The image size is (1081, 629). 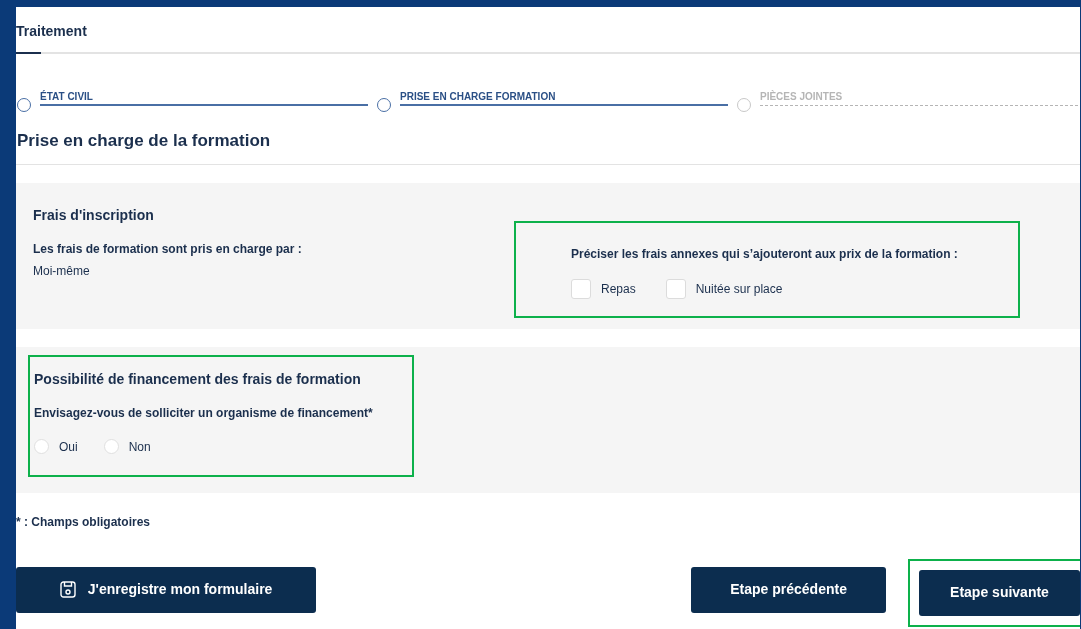 What do you see at coordinates (51, 36) in the screenshot?
I see `tab: Traitement` at bounding box center [51, 36].